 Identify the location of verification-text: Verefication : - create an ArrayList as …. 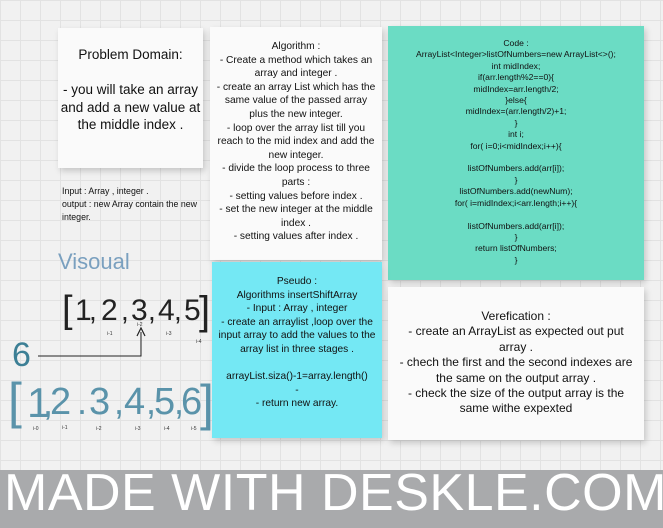
(516, 362).